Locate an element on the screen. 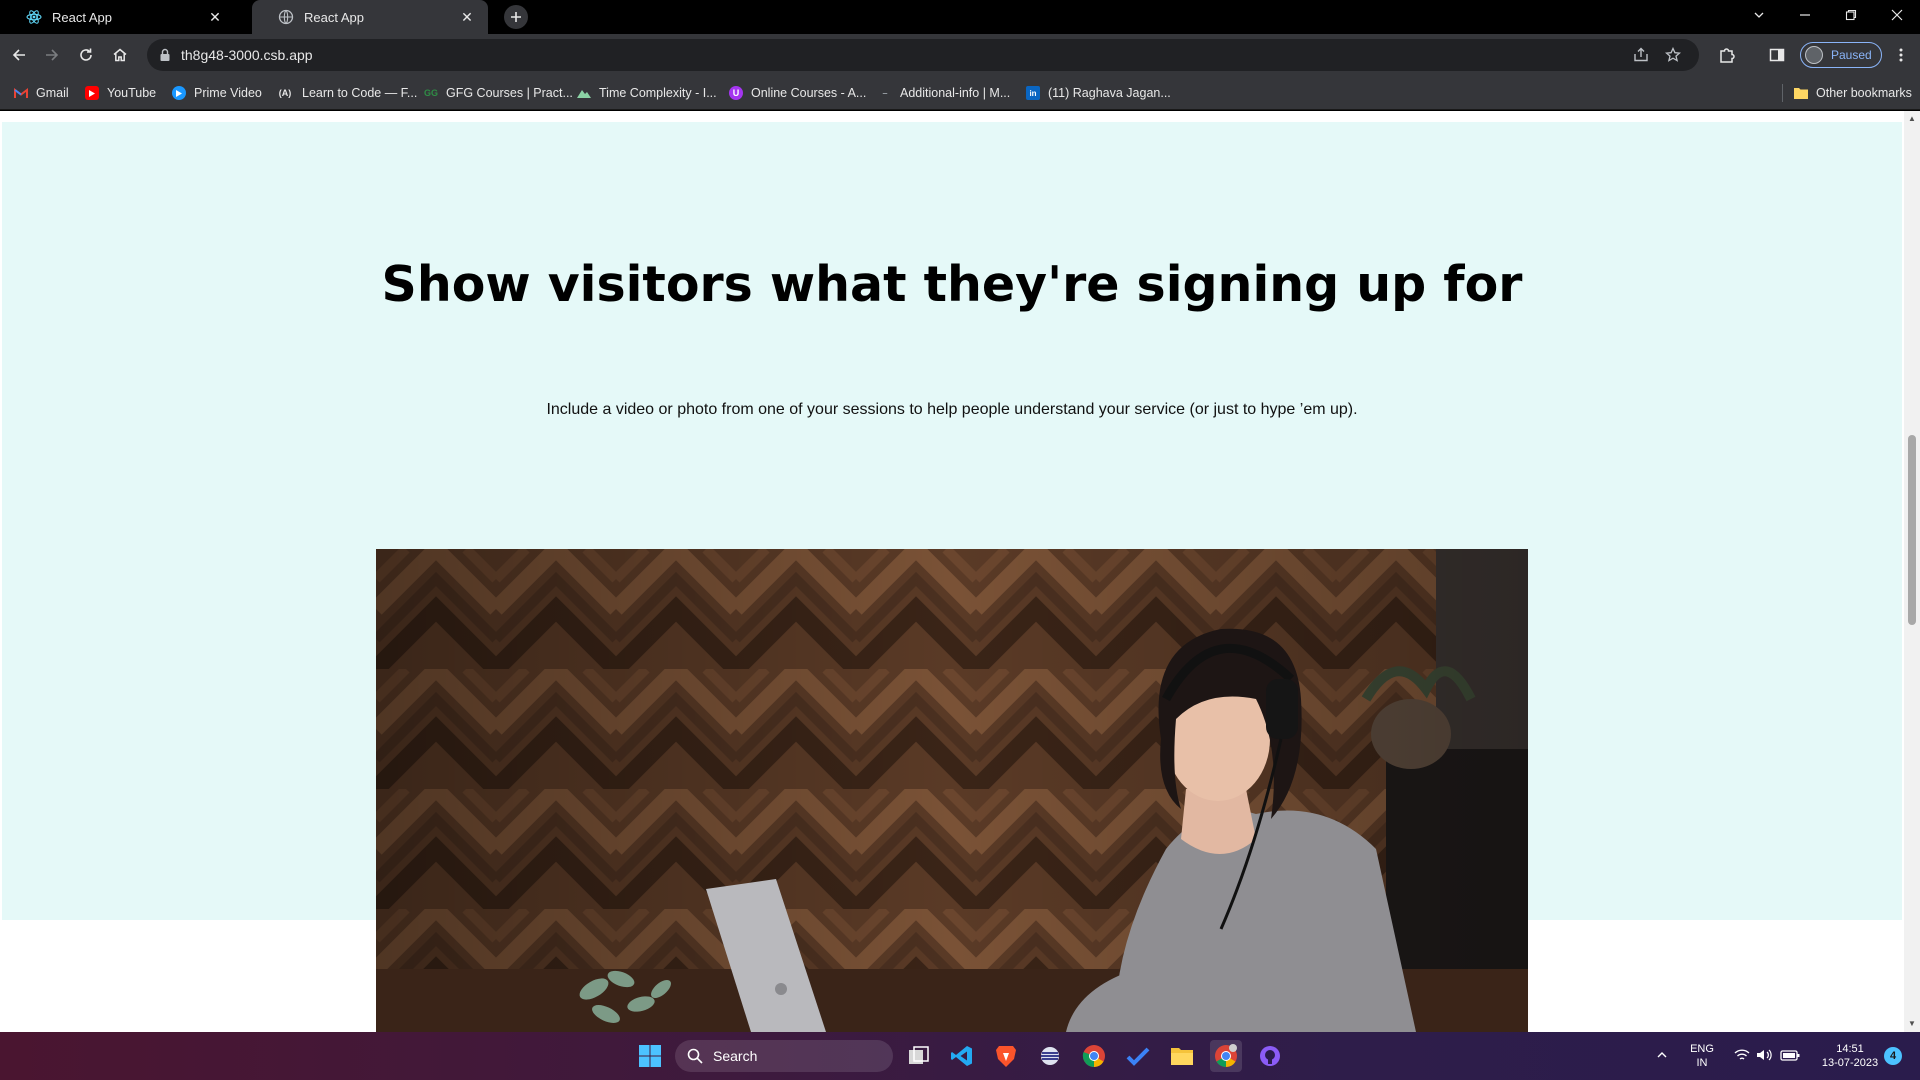  profile-status: Paused is located at coordinates (1851, 55).